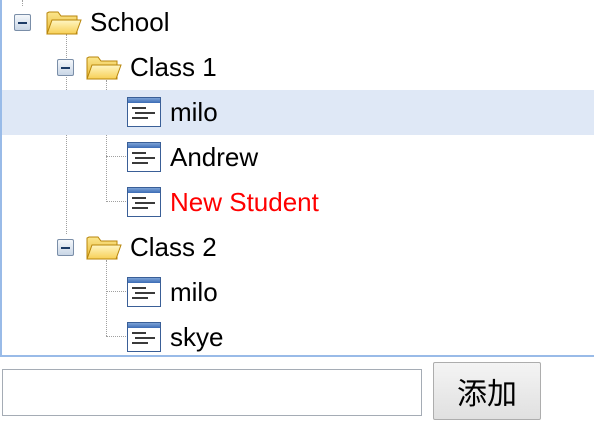 The image size is (596, 441). What do you see at coordinates (214, 157) in the screenshot?
I see `tree-node-label: Andrew` at bounding box center [214, 157].